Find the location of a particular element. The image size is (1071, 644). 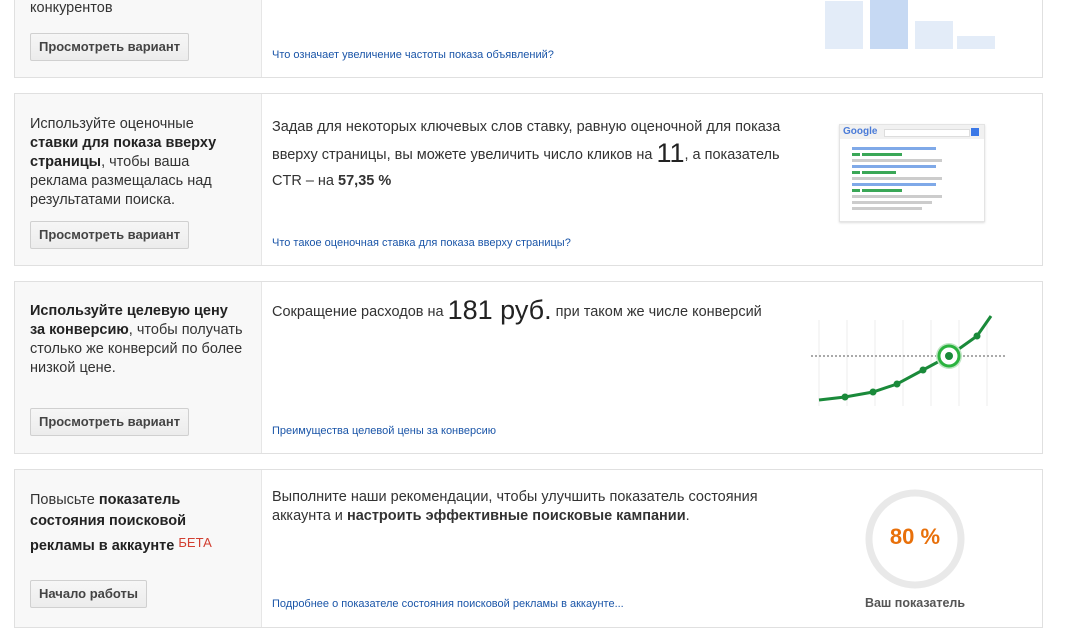

clicks-increase-value: 11 is located at coordinates (670, 153).